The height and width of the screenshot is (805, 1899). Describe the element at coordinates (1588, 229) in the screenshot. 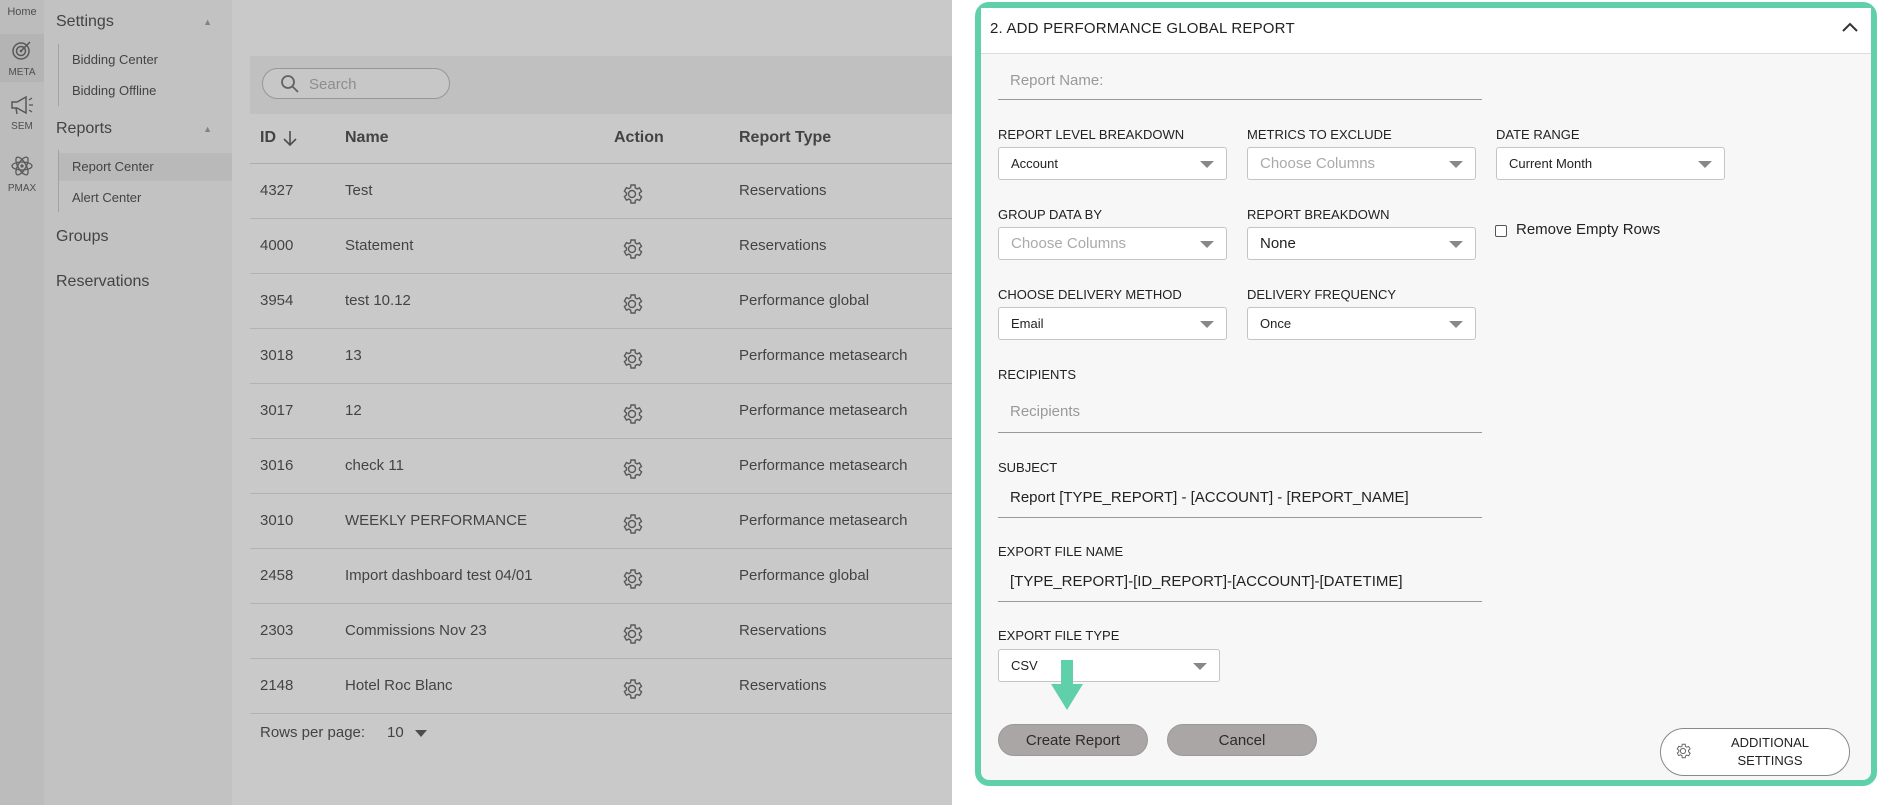

I see `remove-empty-rows-label: Remove Empty Rows` at that location.